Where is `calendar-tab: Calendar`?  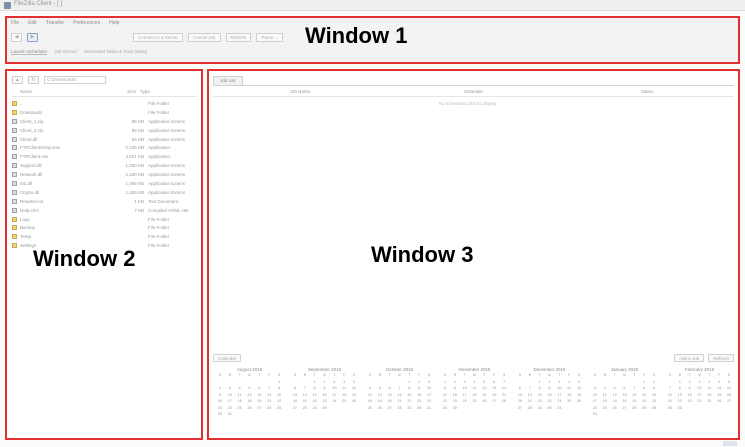 calendar-tab: Calendar is located at coordinates (227, 358).